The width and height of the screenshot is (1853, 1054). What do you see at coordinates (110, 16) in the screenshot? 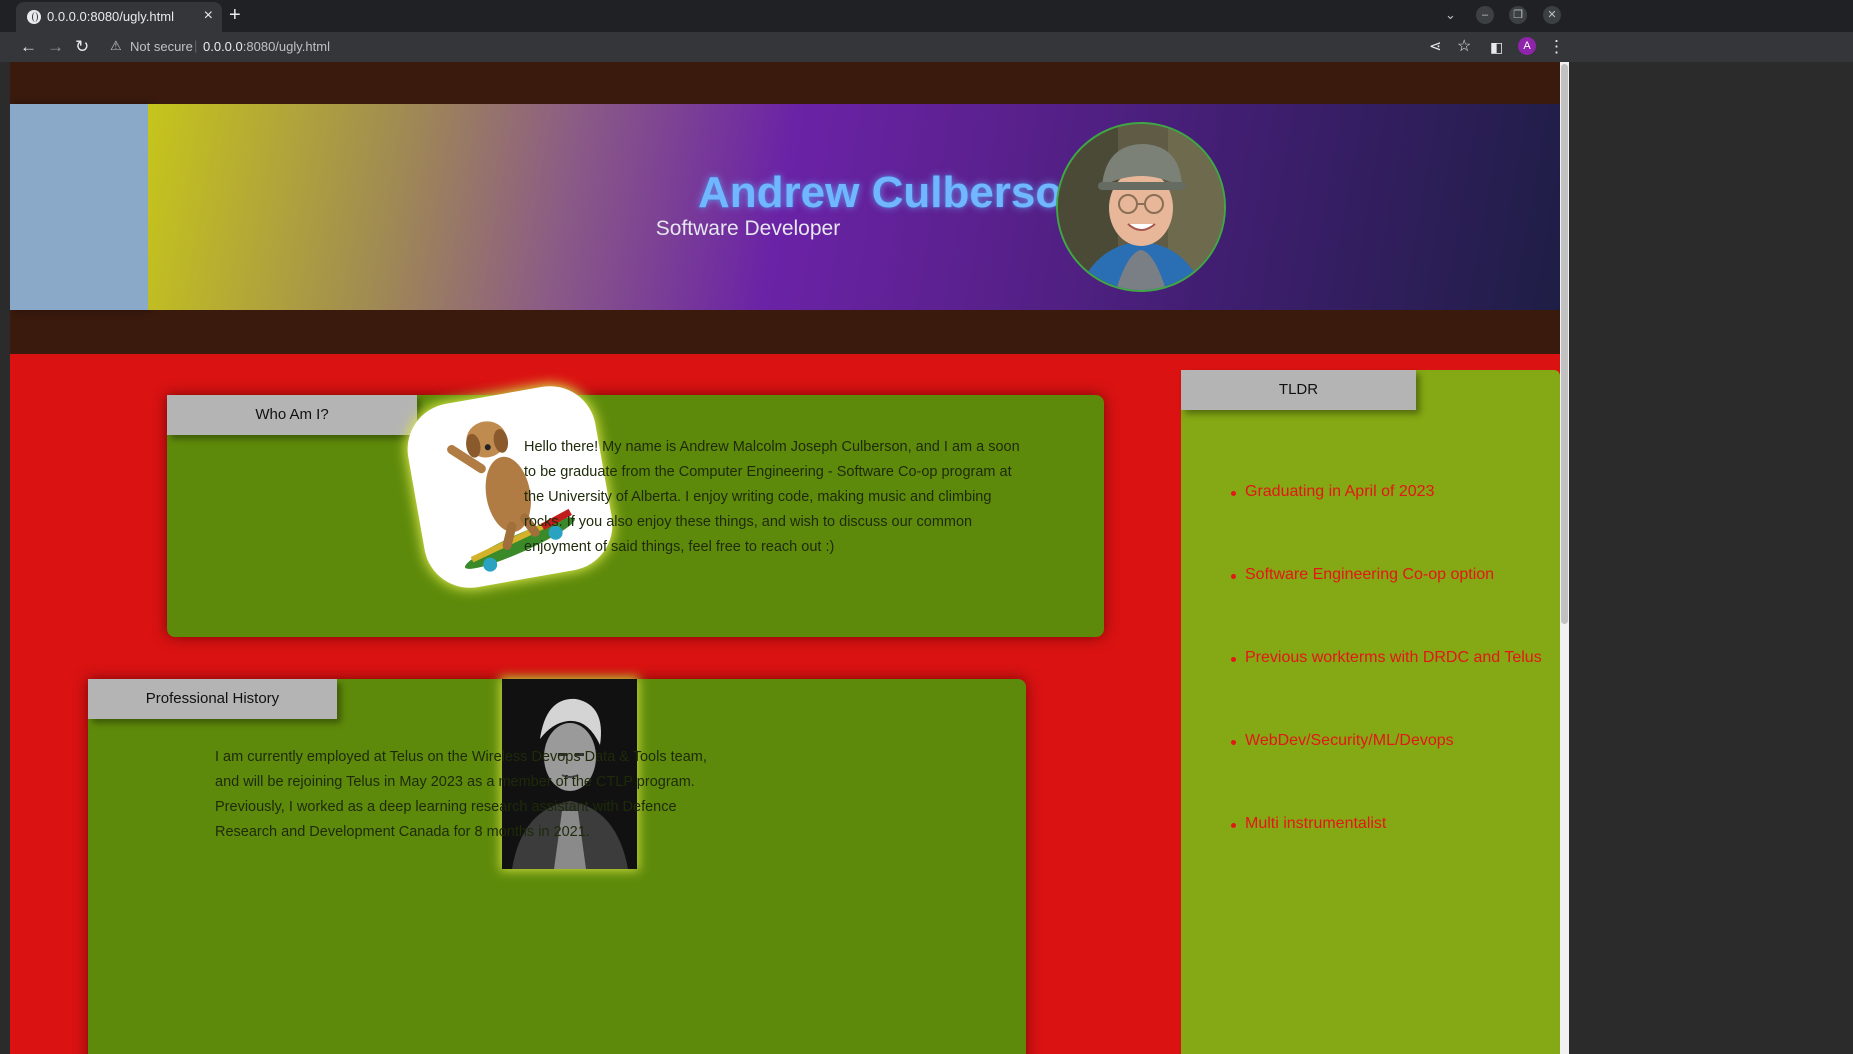
I see `tab-title: 0.0.0.0:8080/ugly.html` at bounding box center [110, 16].